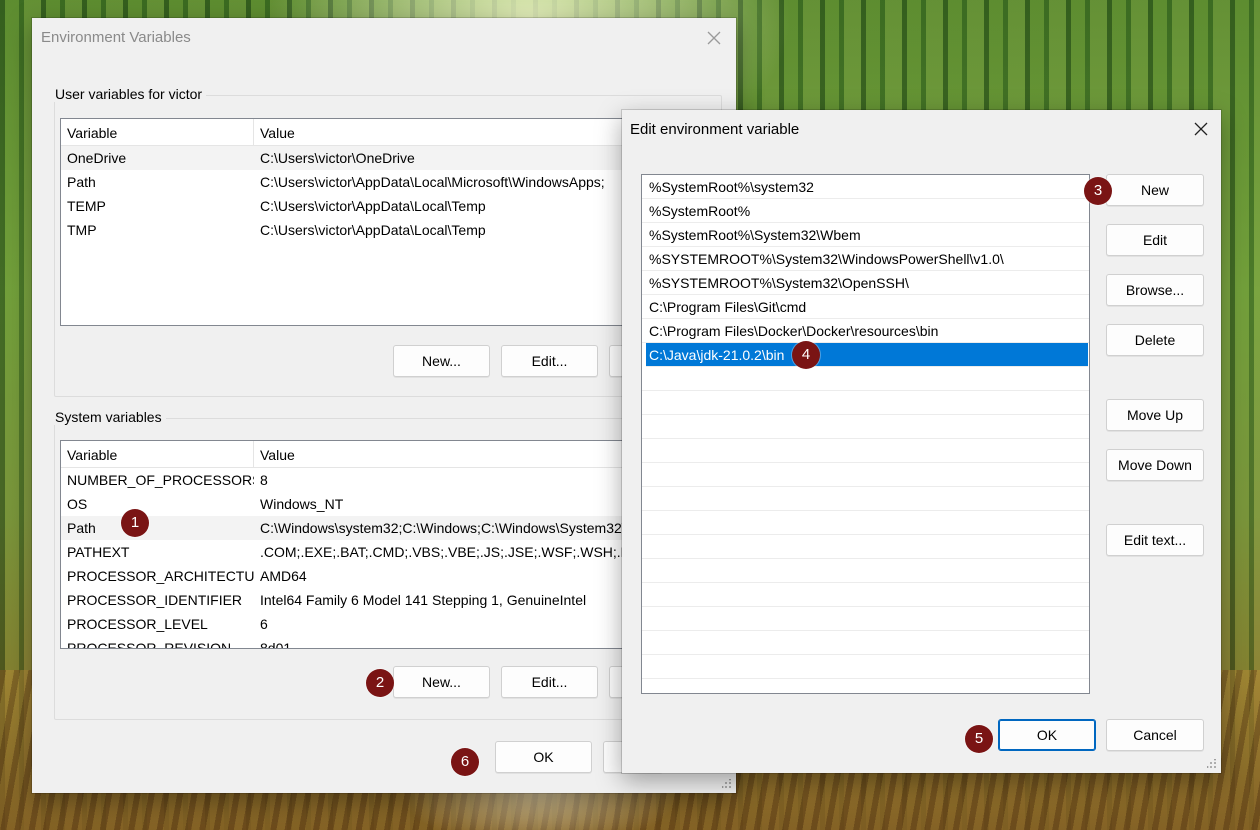  What do you see at coordinates (1155, 190) in the screenshot?
I see `new-path-button: New` at bounding box center [1155, 190].